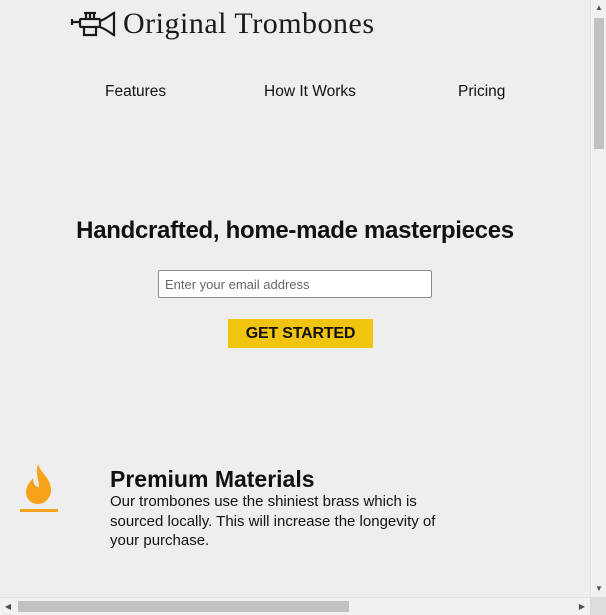  I want to click on scroll-left-arrow-icon: ◀, so click(8, 606).